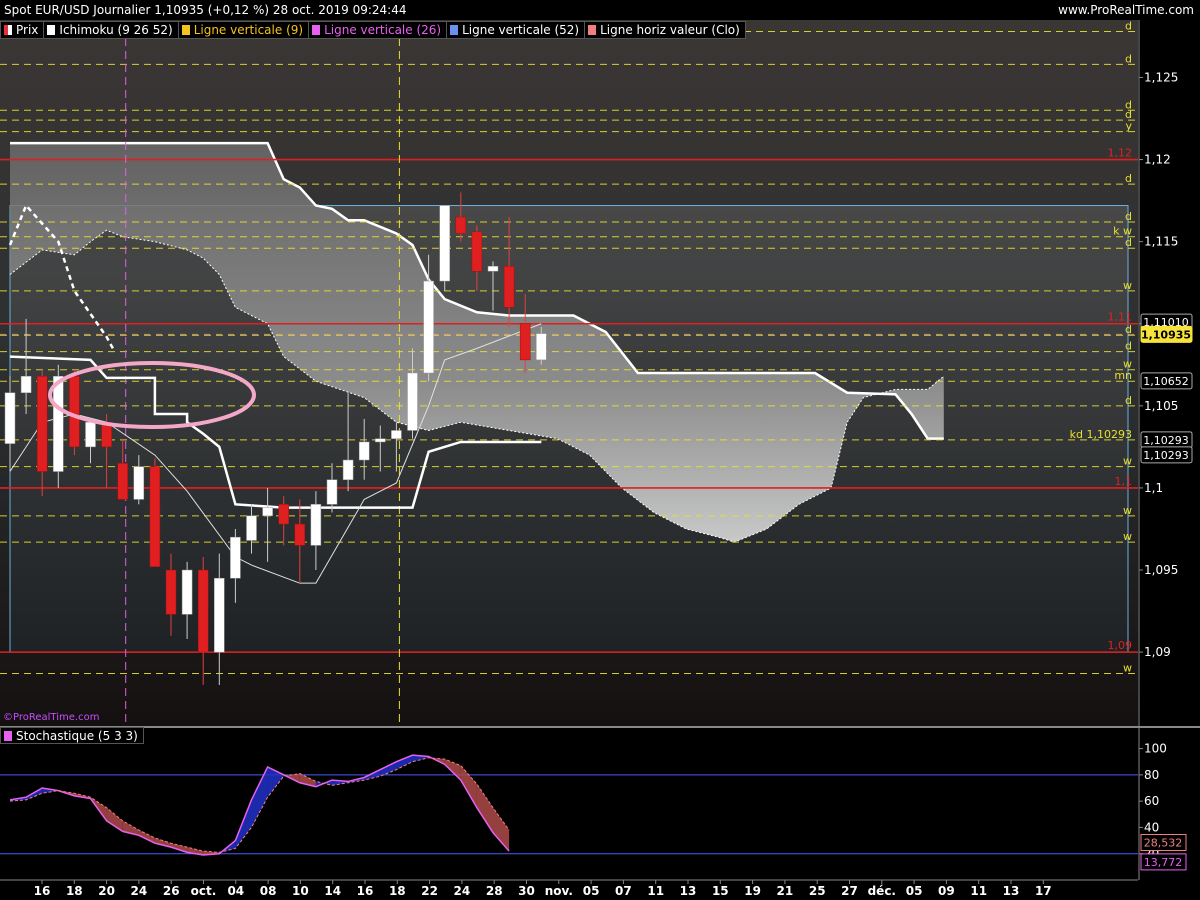 This screenshot has width=1200, height=900. I want to click on legend-vline-9: Ligne verticale (9), so click(244, 30).